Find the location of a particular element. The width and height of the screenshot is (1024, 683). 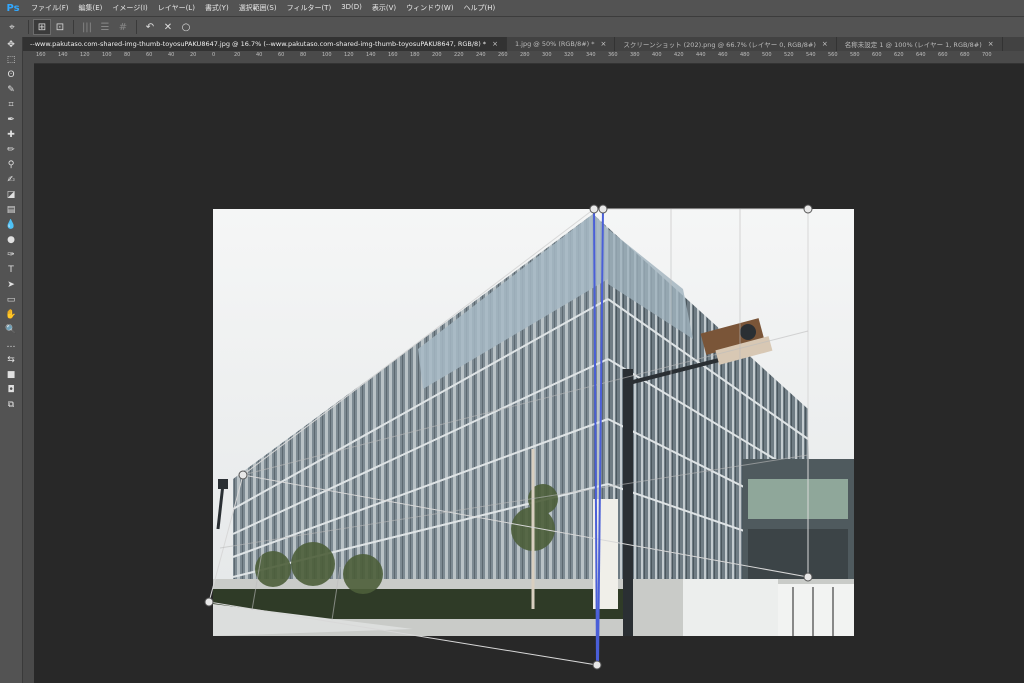

menu-item-2: イメージ(I) is located at coordinates (129, 8).